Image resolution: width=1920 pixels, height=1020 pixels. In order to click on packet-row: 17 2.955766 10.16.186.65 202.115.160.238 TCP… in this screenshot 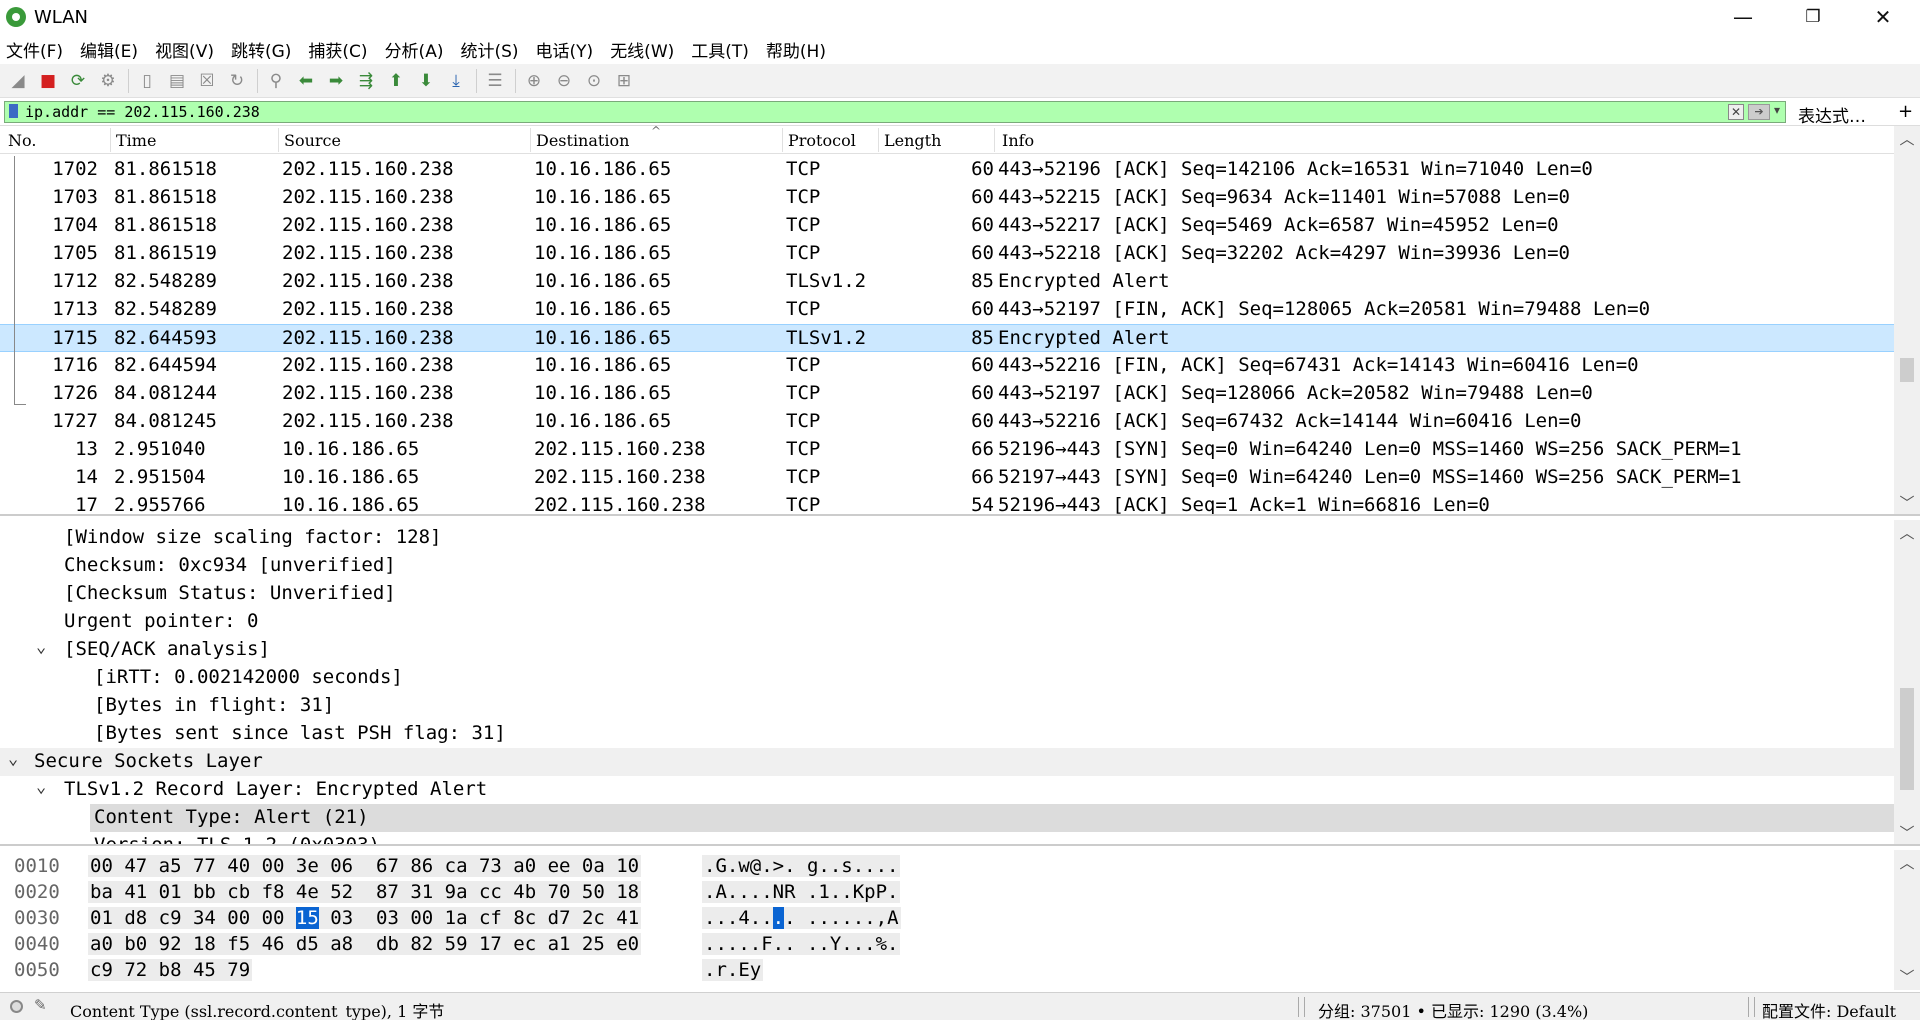, I will do `click(947, 503)`.